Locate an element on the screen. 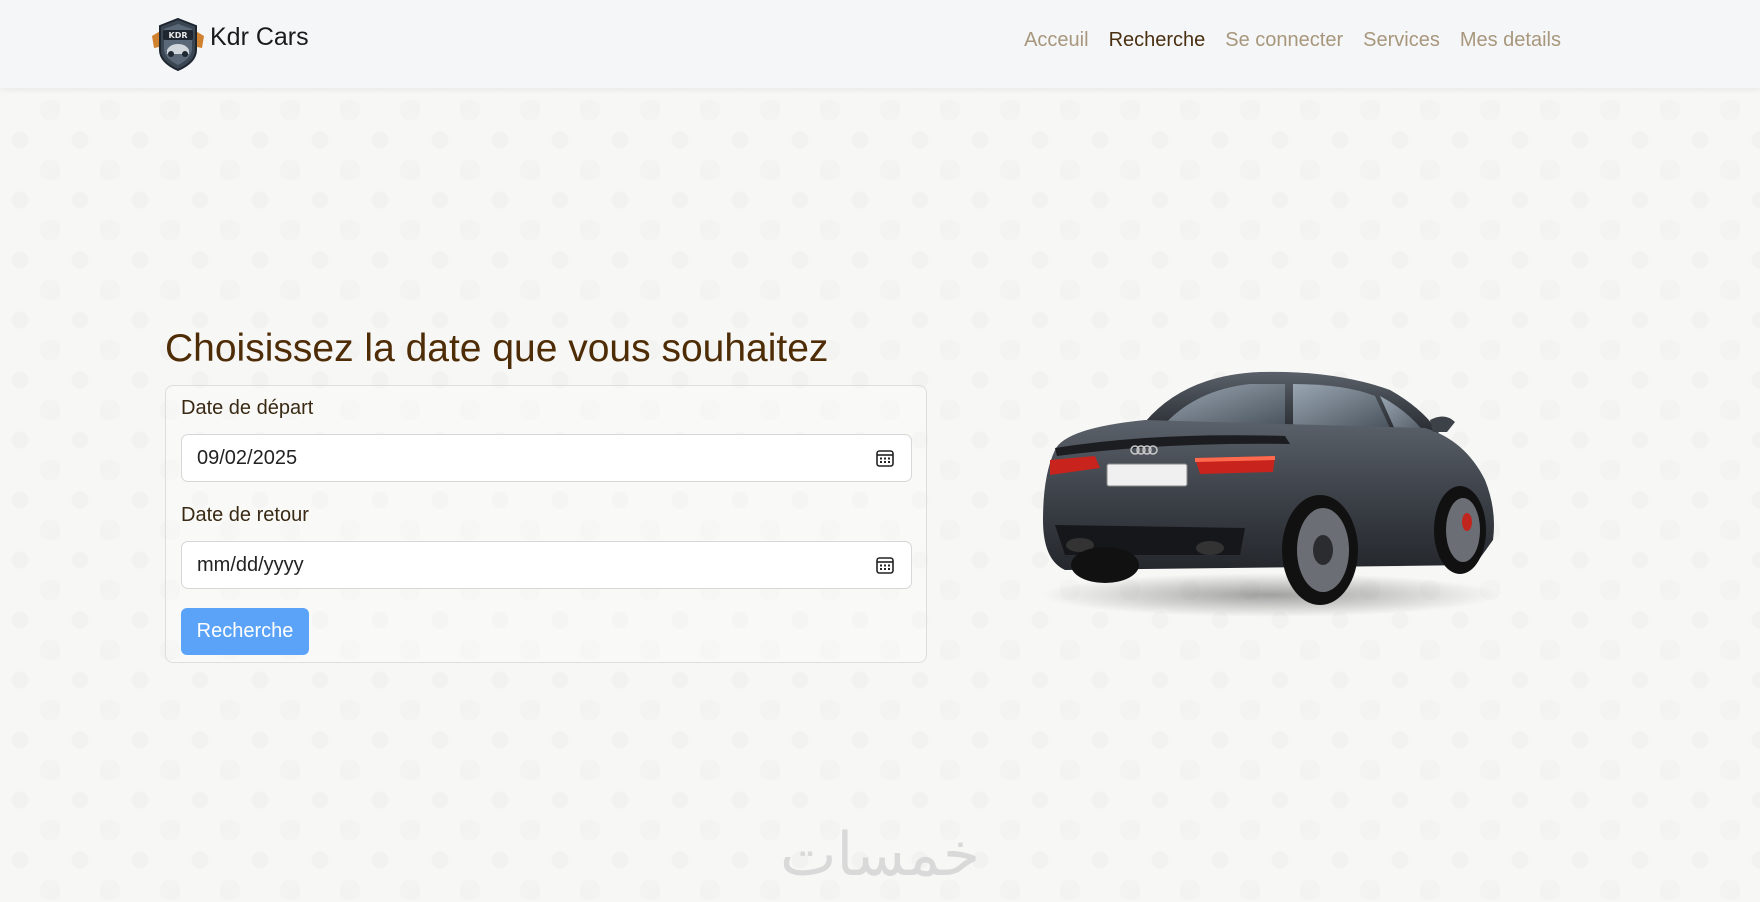  departure-date-value: 09/02/2025 is located at coordinates (247, 458).